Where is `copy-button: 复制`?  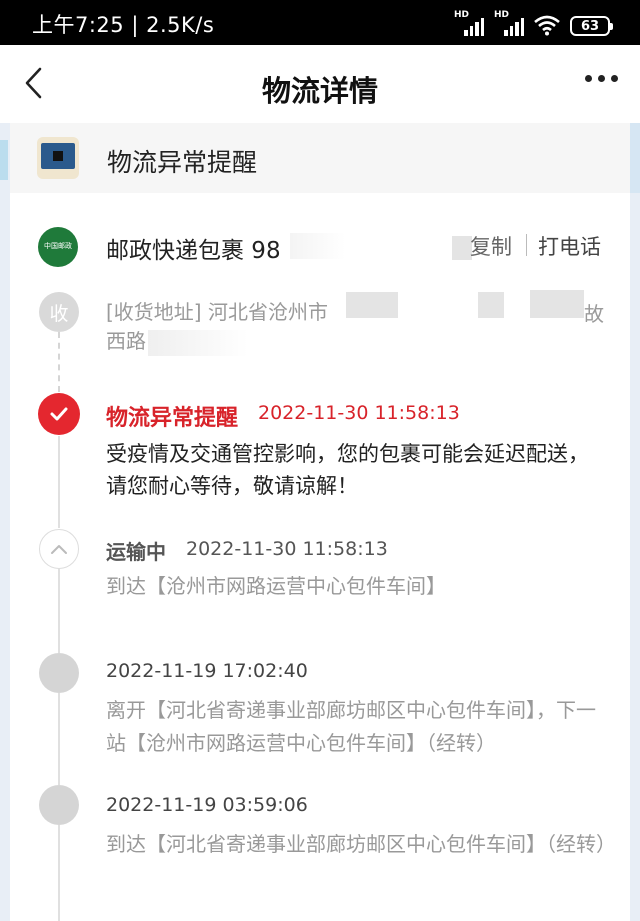 copy-button: 复制 is located at coordinates (491, 246).